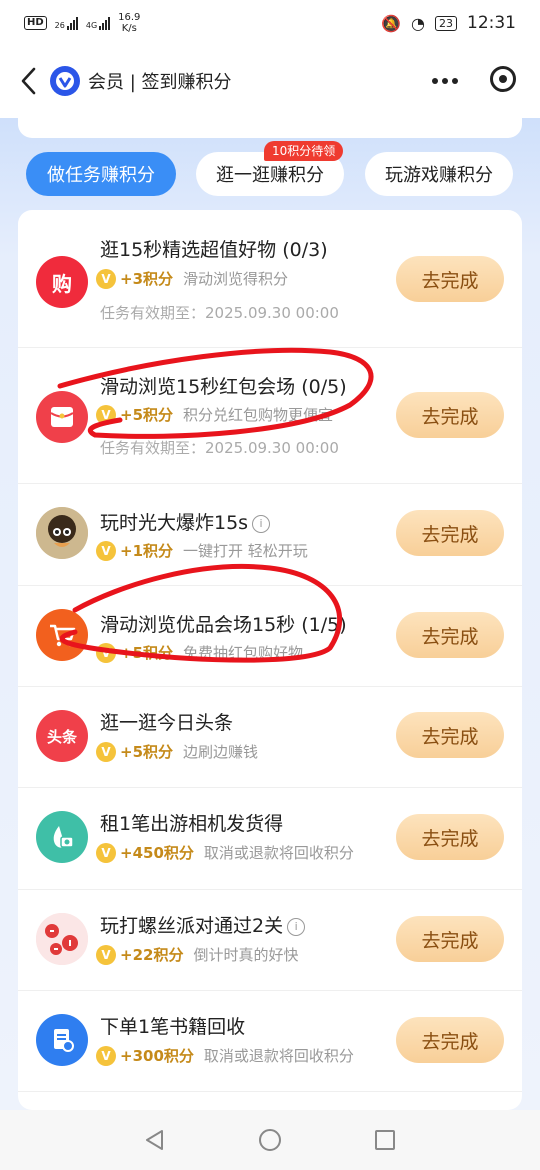 The height and width of the screenshot is (1170, 540). I want to click on task-title-text: 玩打螺丝派对通过2关, so click(192, 926).